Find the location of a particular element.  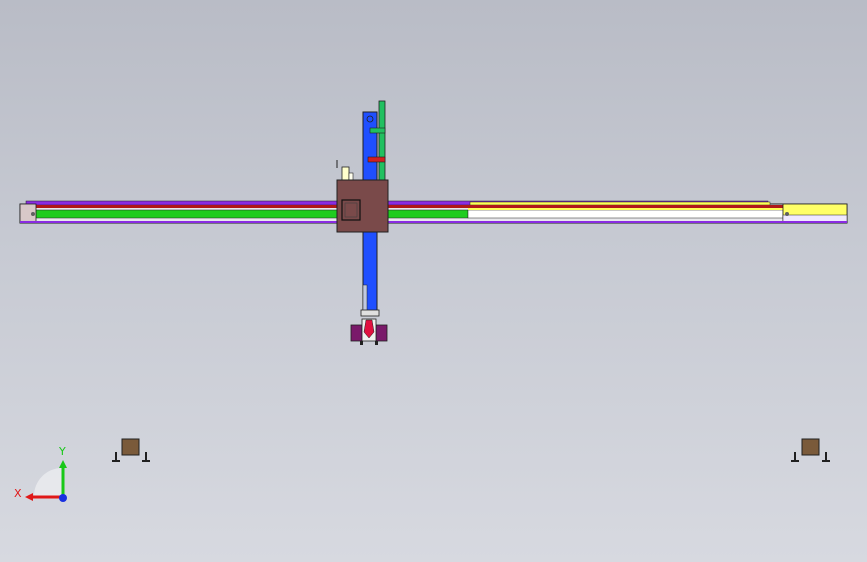

gripper-foot-right is located at coordinates (376, 343).